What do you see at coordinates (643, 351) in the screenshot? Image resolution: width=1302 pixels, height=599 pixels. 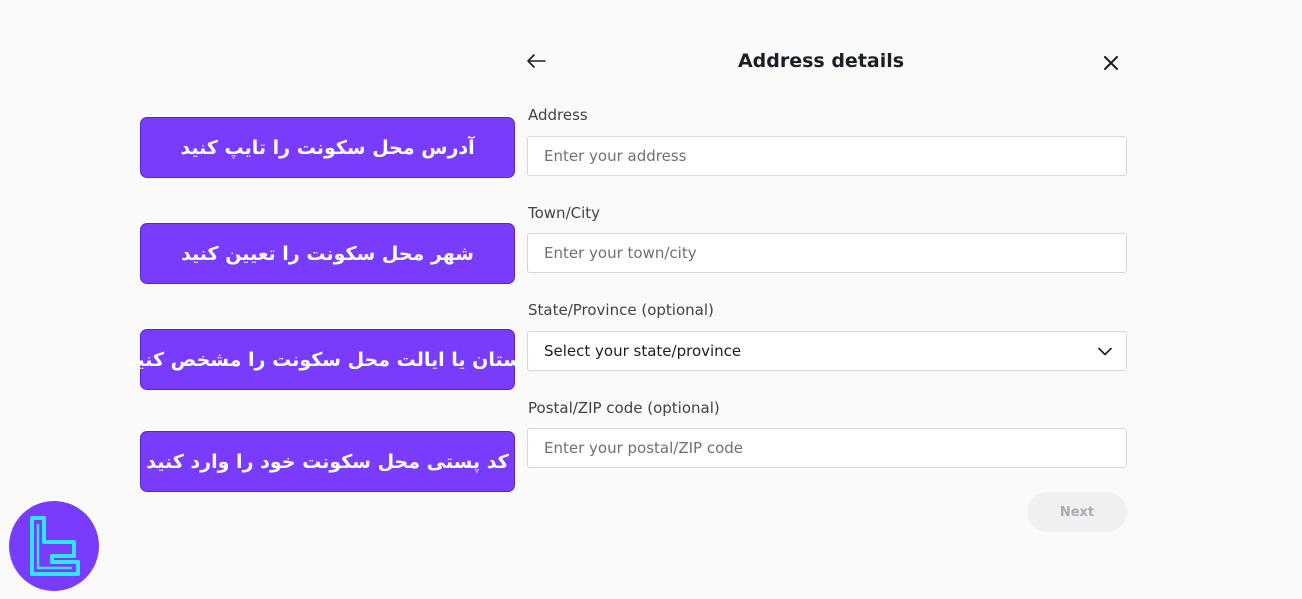 I see `state-select-value: Select your state/province` at bounding box center [643, 351].